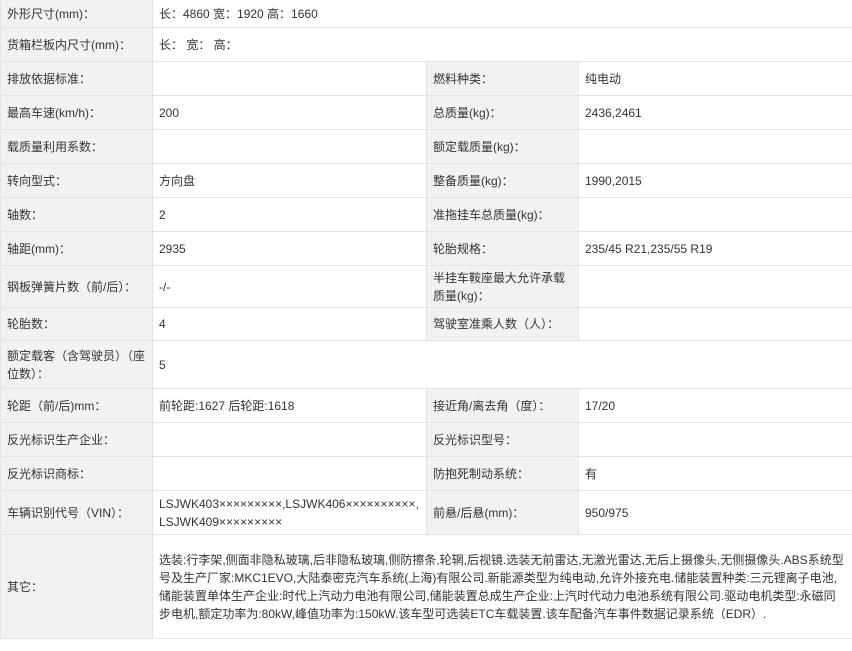 Image resolution: width=852 pixels, height=651 pixels. I want to click on row-cargo-box-dimensions: 货箱栏板内尺寸(mm)： 长： 宽： 高：, so click(426, 44).